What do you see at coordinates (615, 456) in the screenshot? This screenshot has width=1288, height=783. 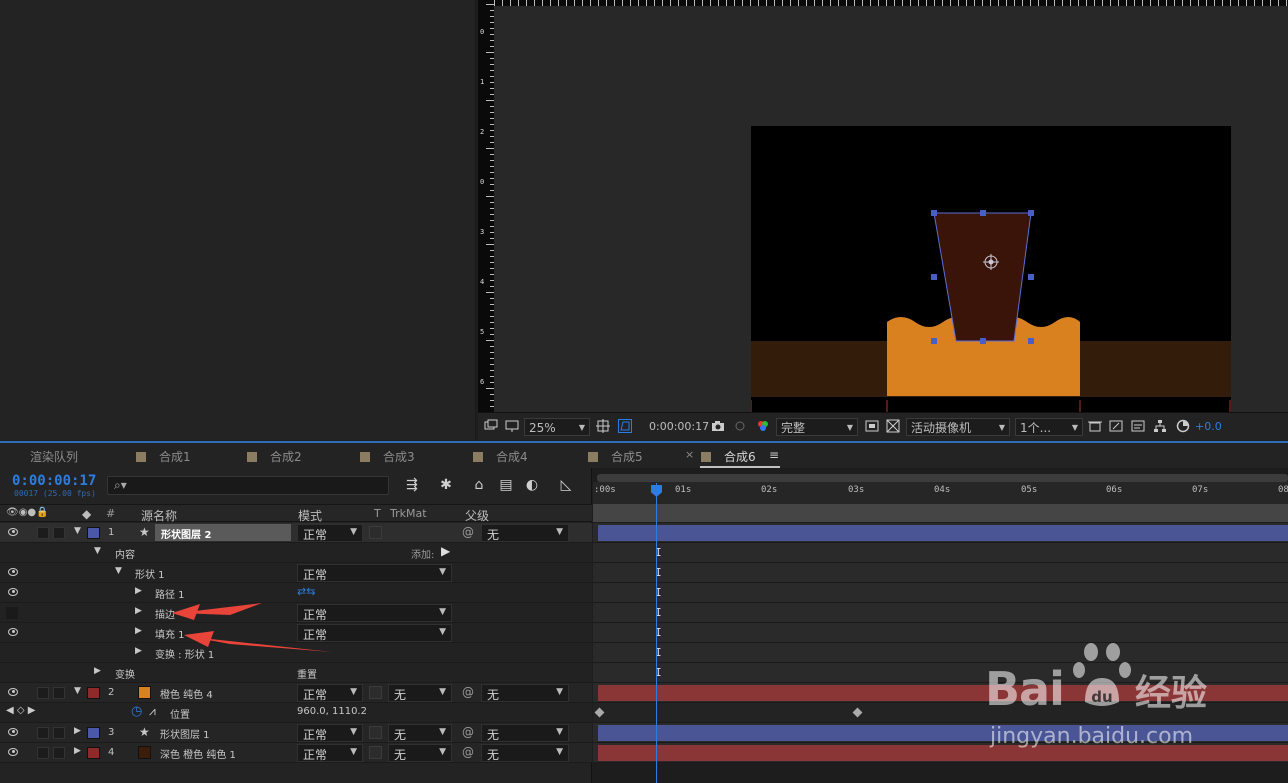 I see `tab-comp-5: 合成5` at bounding box center [615, 456].